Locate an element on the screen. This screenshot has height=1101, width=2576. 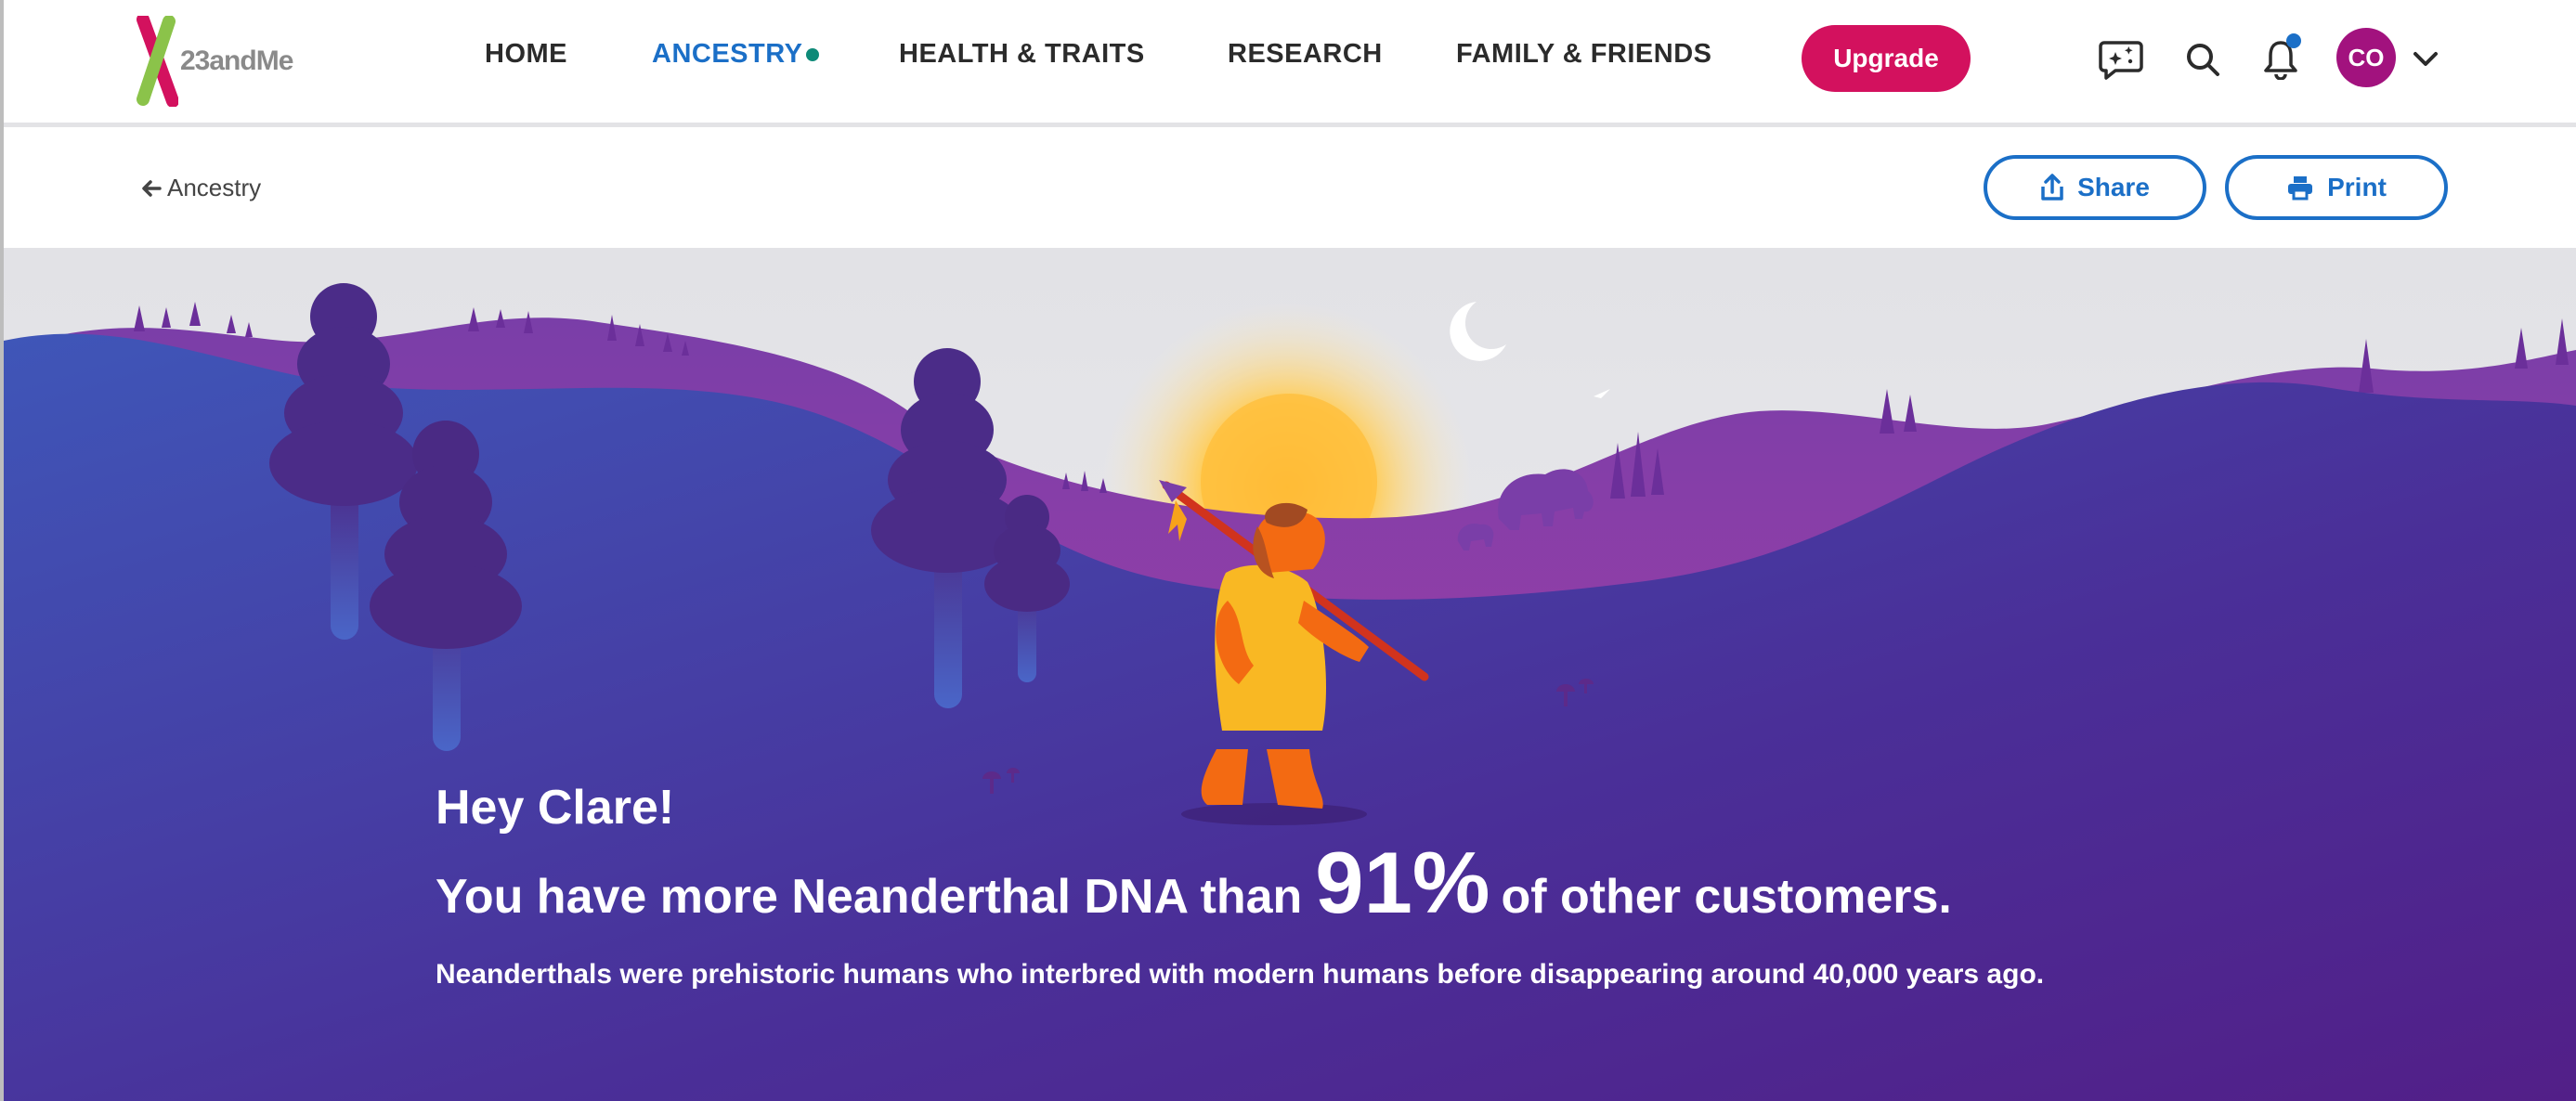
notification-badge is located at coordinates (2293, 40).